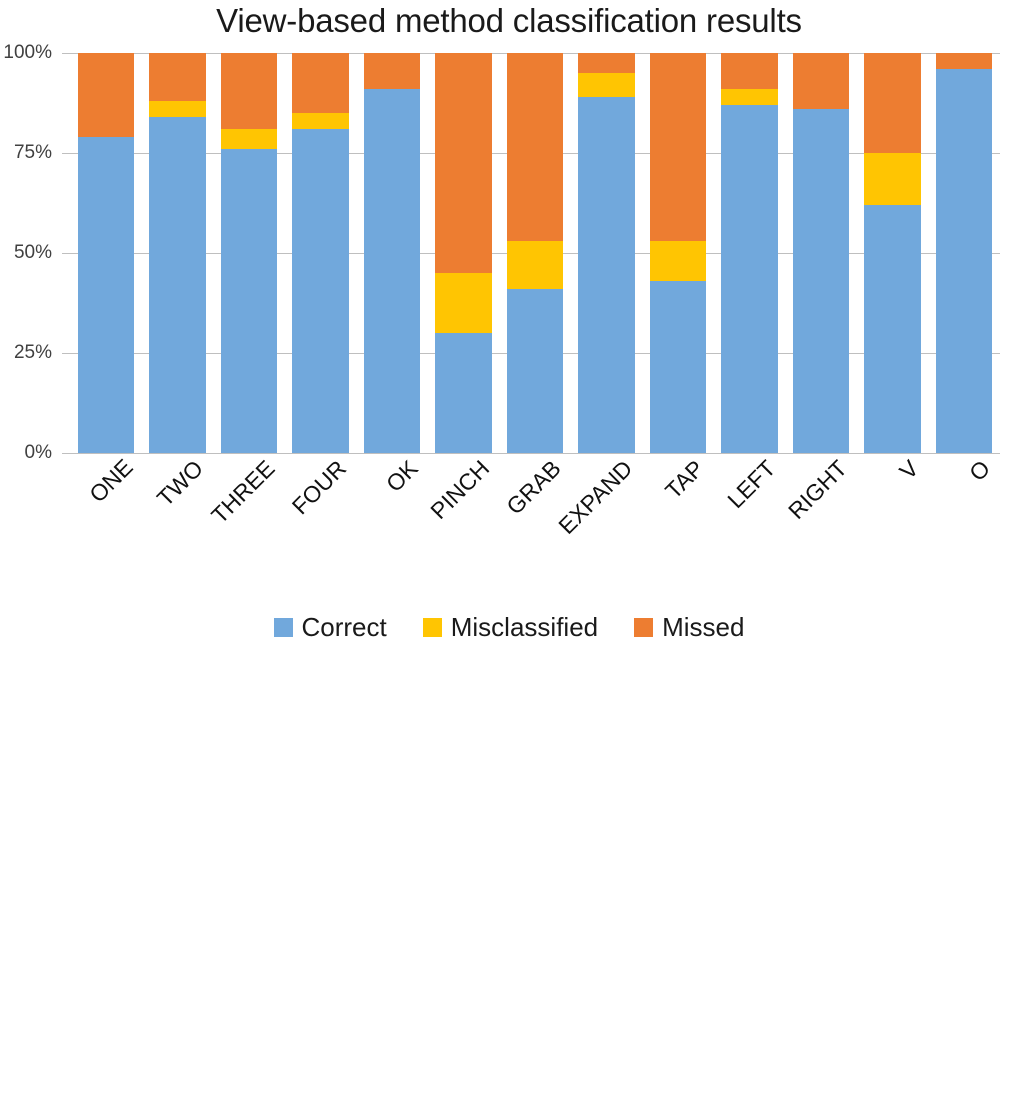  I want to click on y-tick-label: 0%, so click(38, 452).